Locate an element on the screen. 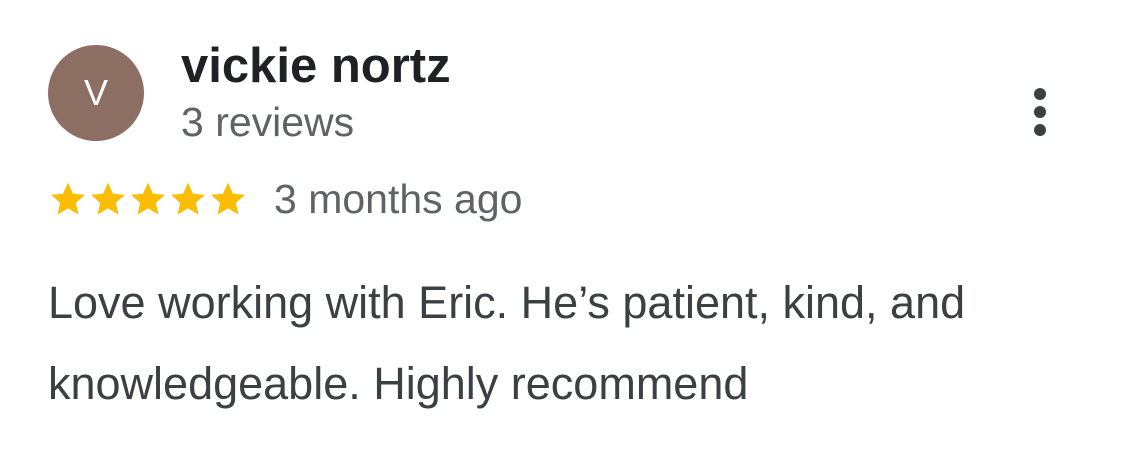 Image resolution: width=1125 pixels, height=474 pixels. avatar: V is located at coordinates (96, 93).